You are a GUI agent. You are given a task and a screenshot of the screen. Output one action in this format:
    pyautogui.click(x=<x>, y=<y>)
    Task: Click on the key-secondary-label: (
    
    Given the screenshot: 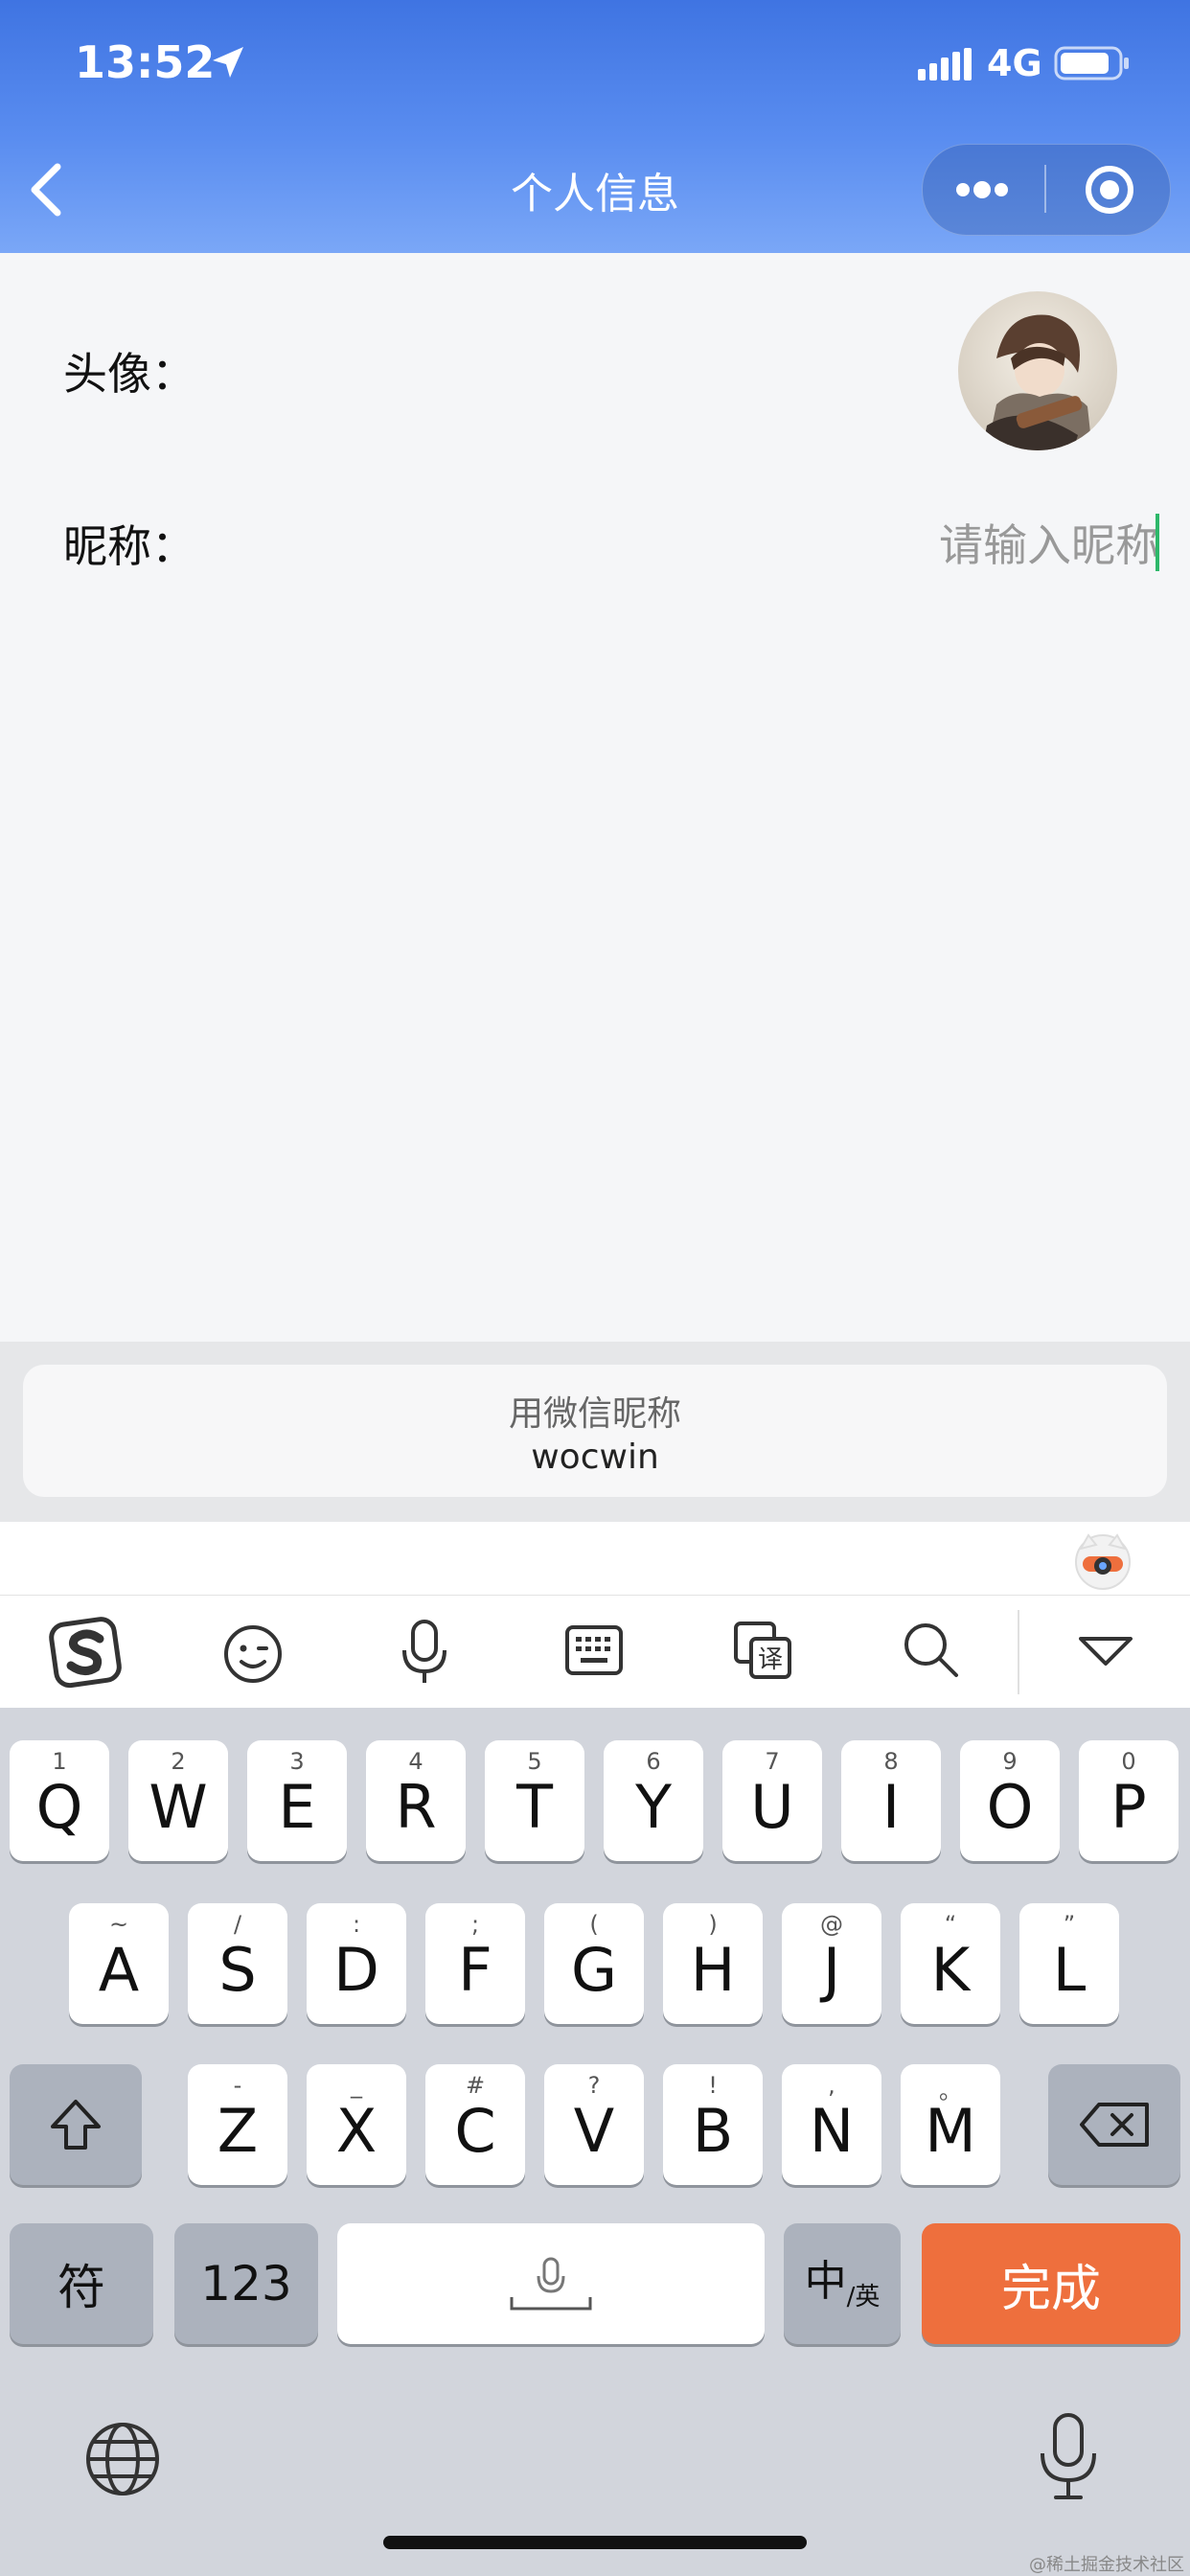 What is the action you would take?
    pyautogui.click(x=594, y=1924)
    